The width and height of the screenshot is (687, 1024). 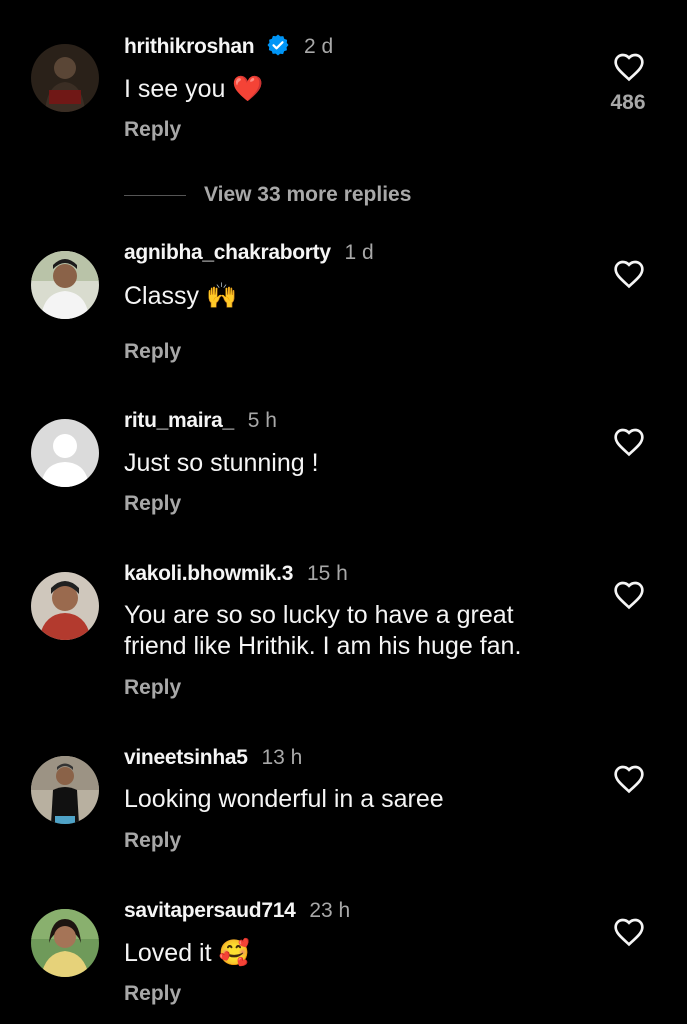 What do you see at coordinates (175, 89) in the screenshot?
I see `comment-body: I see you` at bounding box center [175, 89].